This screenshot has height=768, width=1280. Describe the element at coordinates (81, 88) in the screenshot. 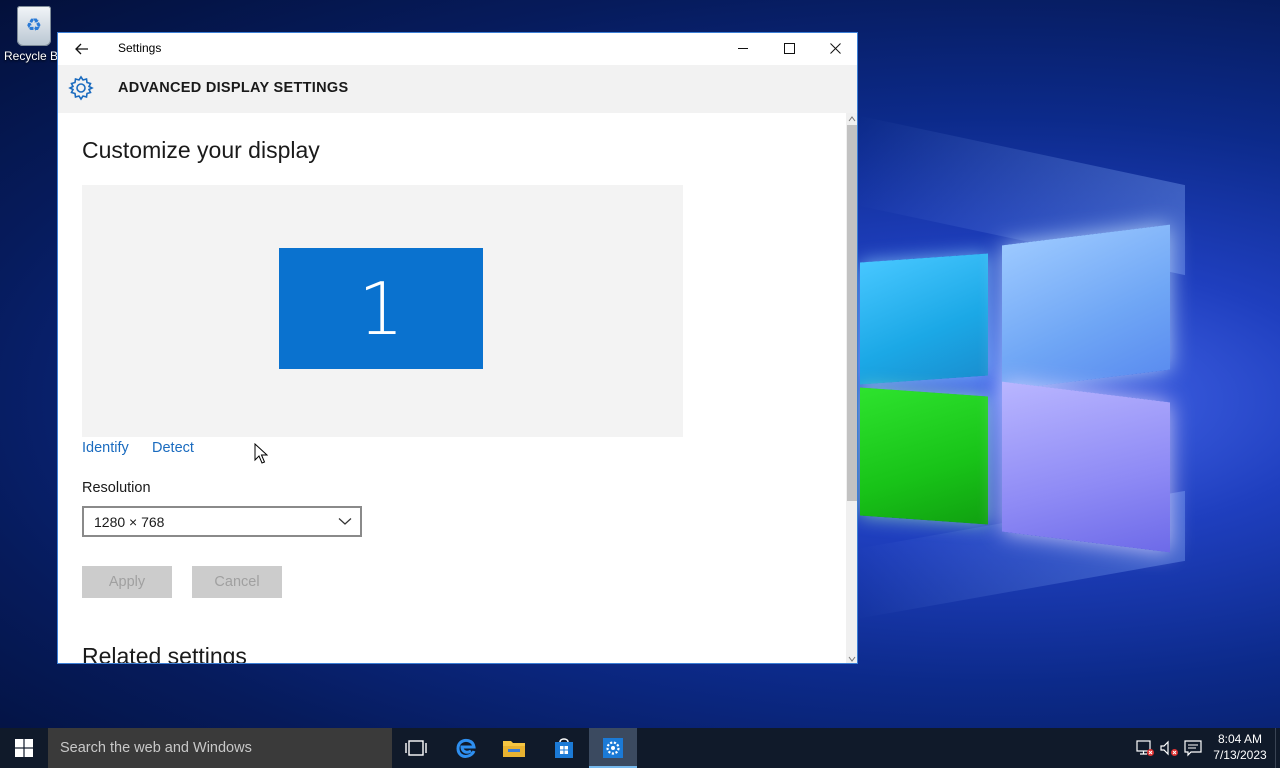

I see `gear-icon` at that location.